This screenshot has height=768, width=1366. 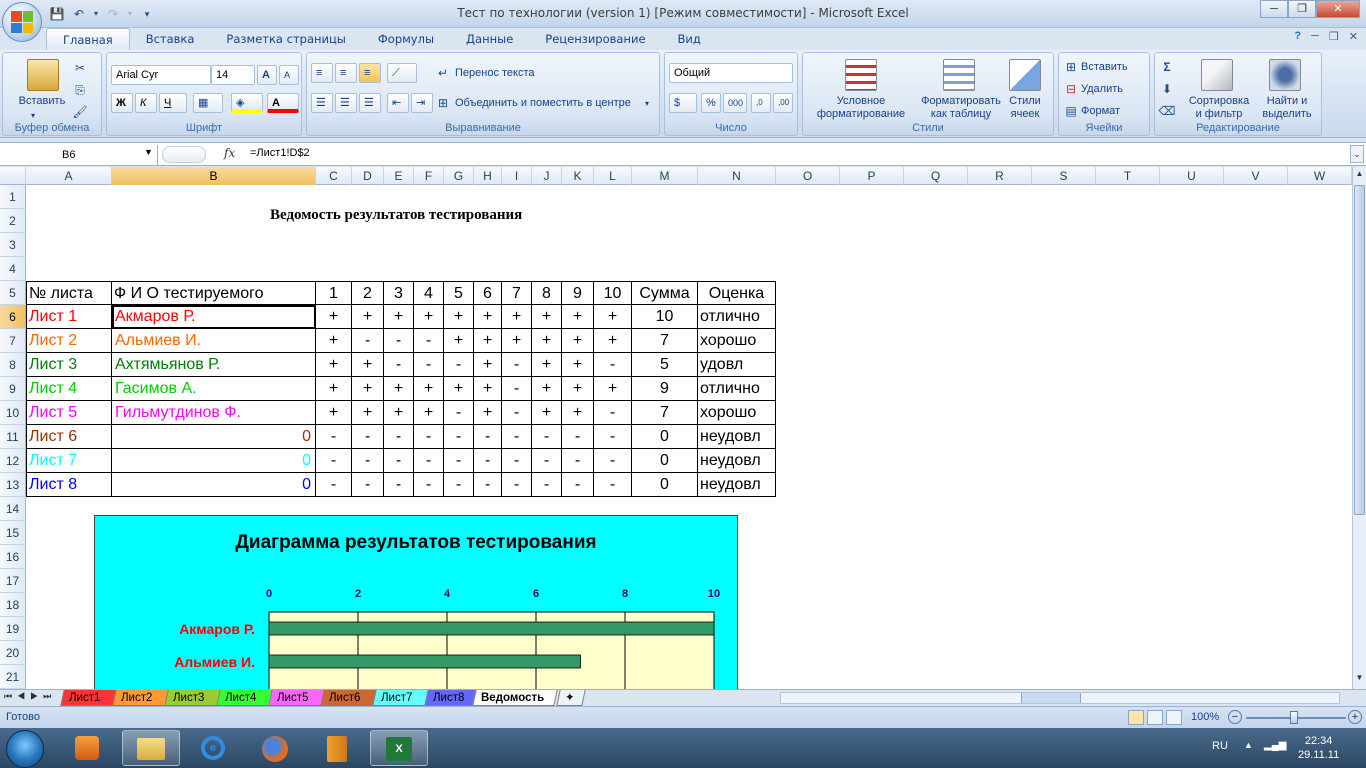 I want to click on sum-cell: 10, so click(x=665, y=317).